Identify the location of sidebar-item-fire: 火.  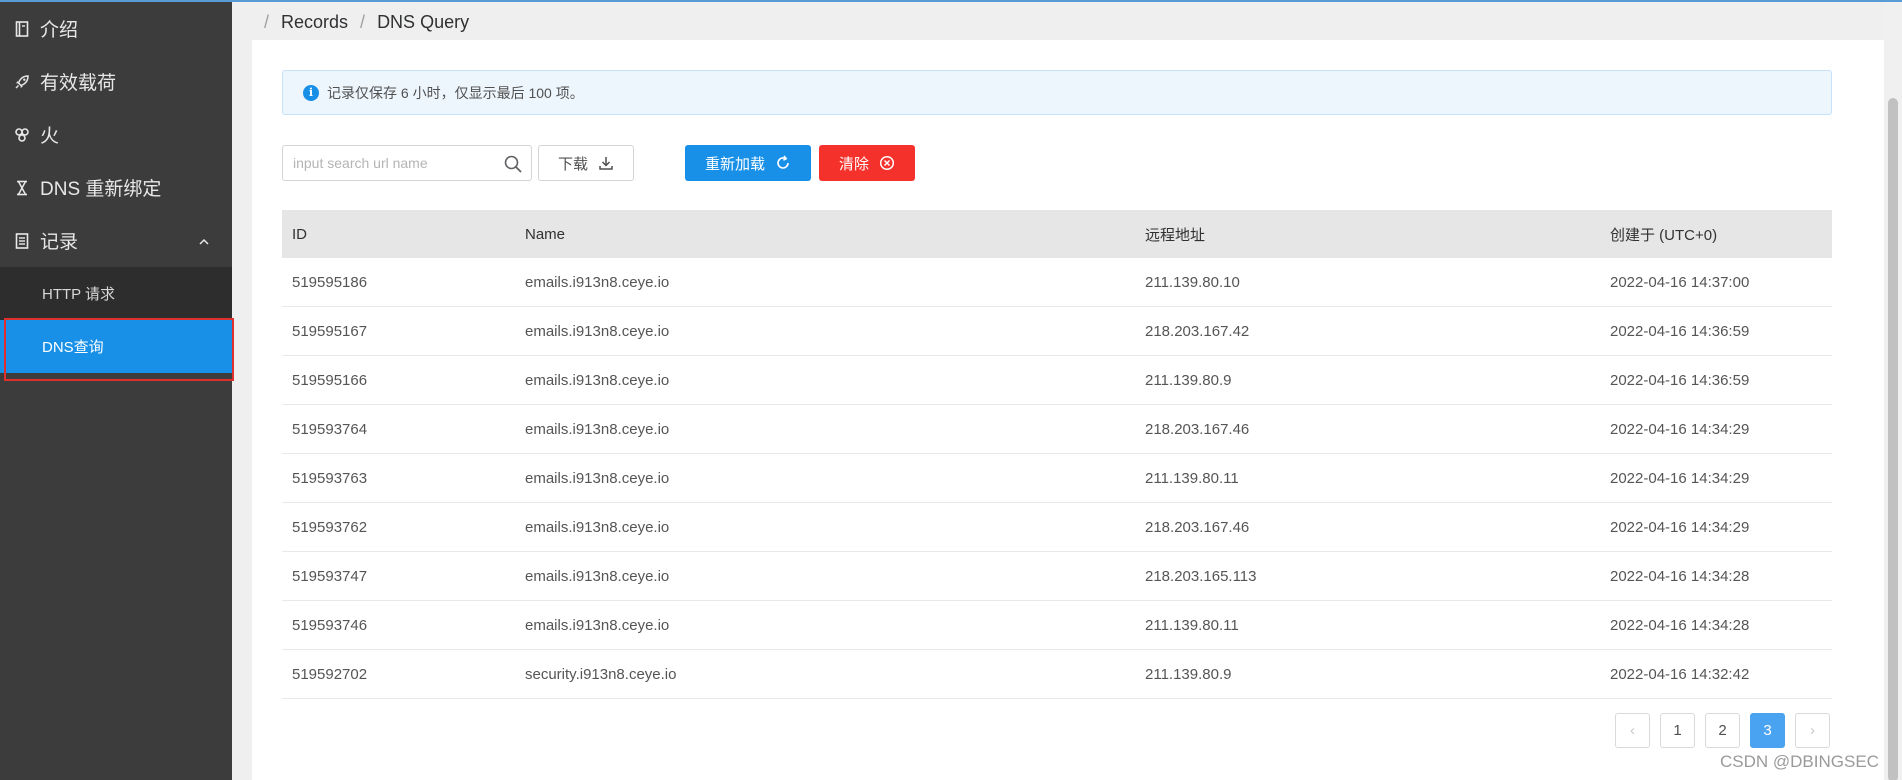
(116, 134).